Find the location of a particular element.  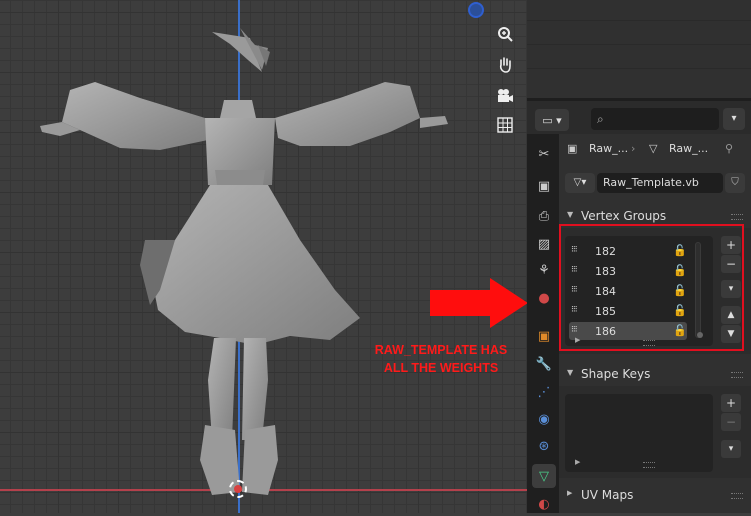

add-shape-key-button: + is located at coordinates (731, 403).